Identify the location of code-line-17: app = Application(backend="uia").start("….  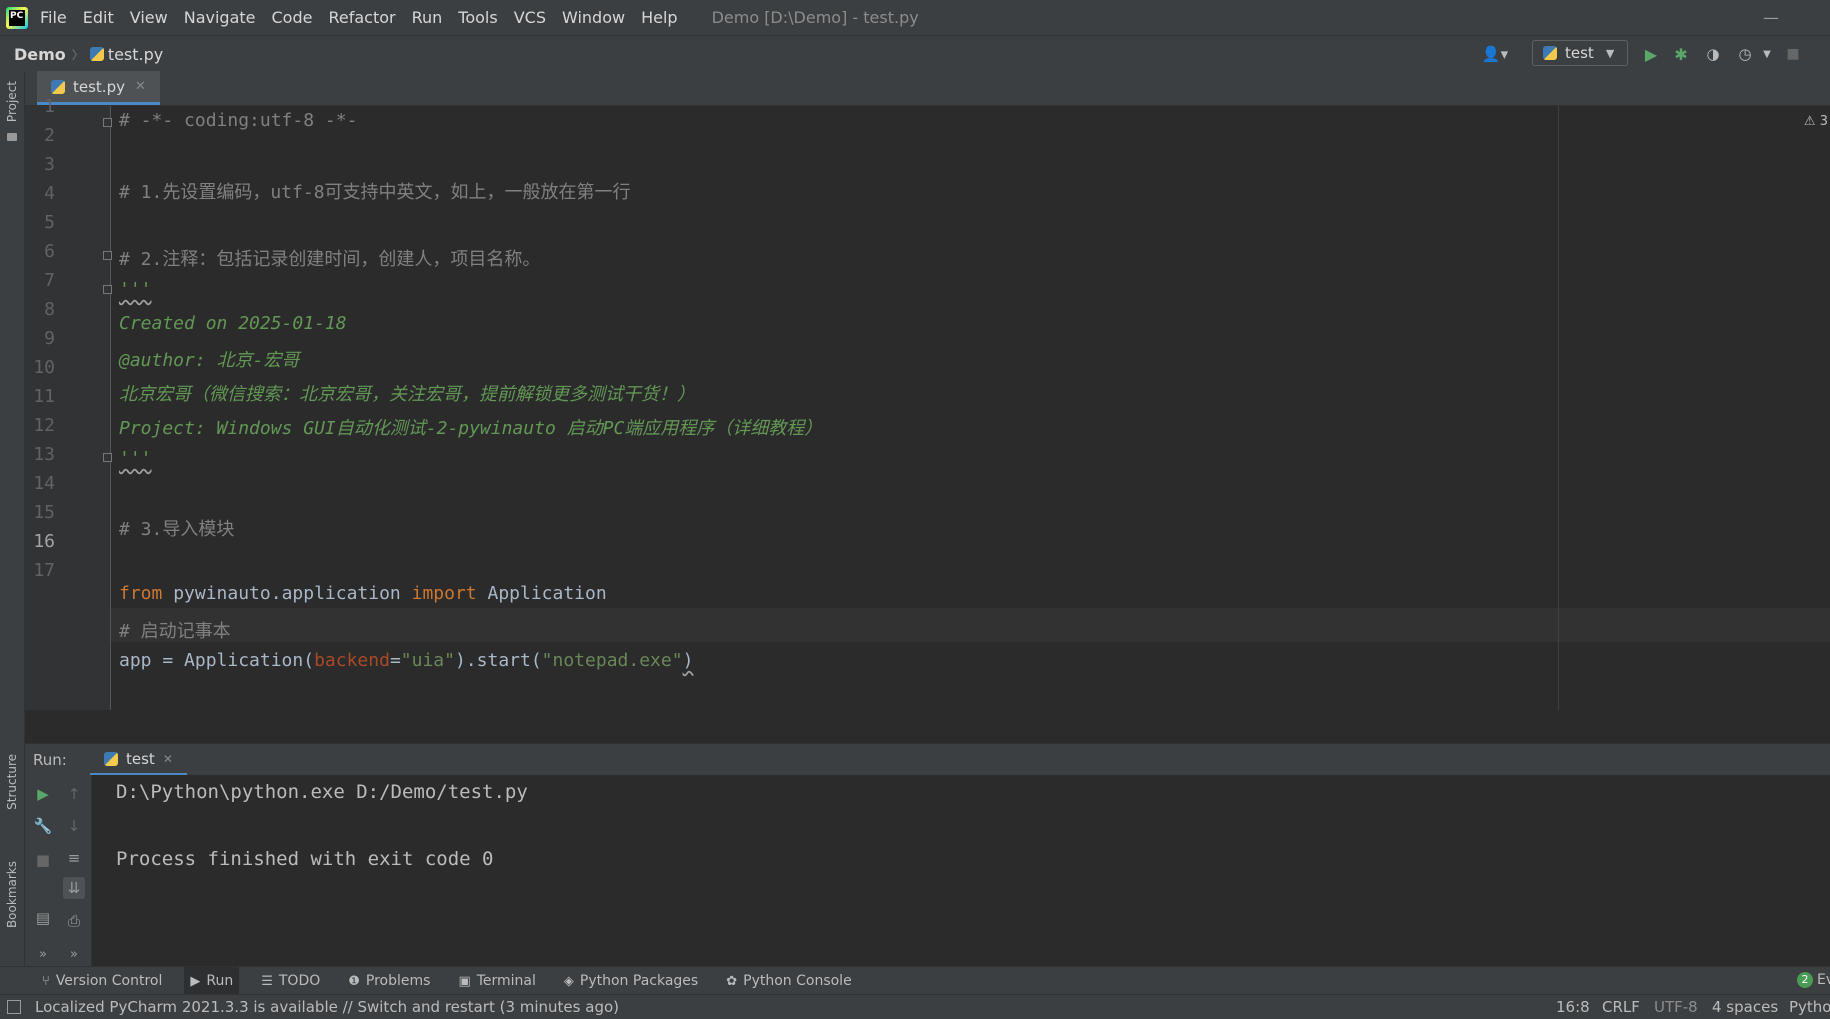
(406, 660).